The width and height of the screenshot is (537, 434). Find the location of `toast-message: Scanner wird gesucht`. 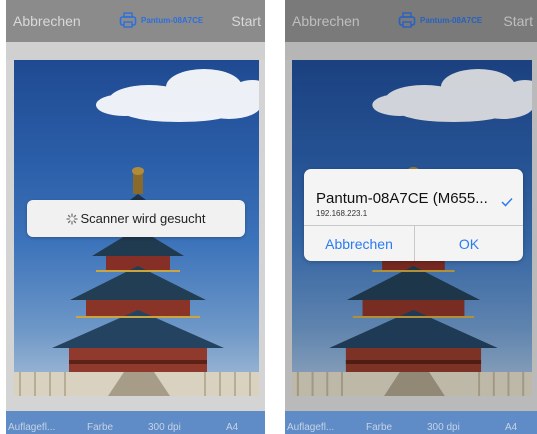

toast-message: Scanner wird gesucht is located at coordinates (143, 218).